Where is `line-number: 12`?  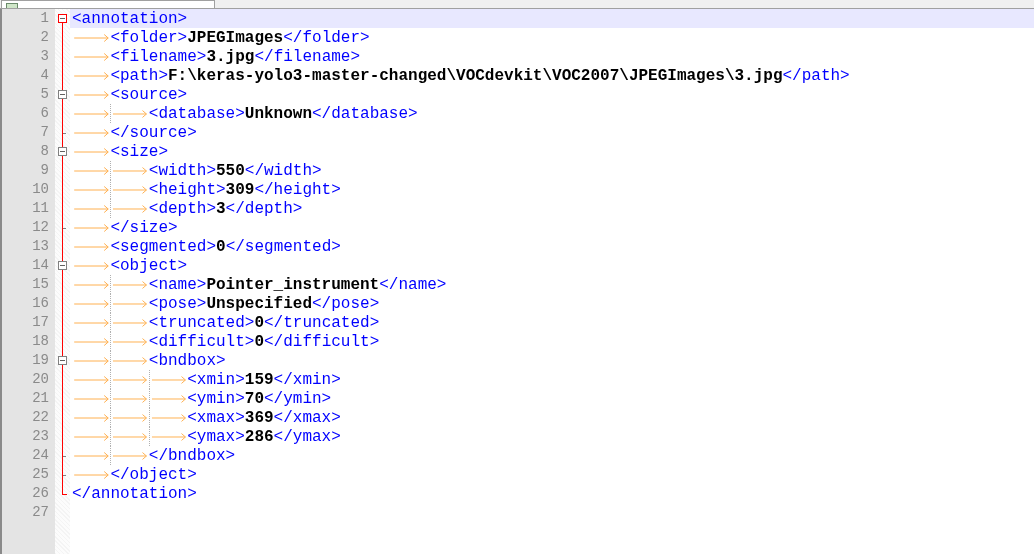 line-number: 12 is located at coordinates (40, 227).